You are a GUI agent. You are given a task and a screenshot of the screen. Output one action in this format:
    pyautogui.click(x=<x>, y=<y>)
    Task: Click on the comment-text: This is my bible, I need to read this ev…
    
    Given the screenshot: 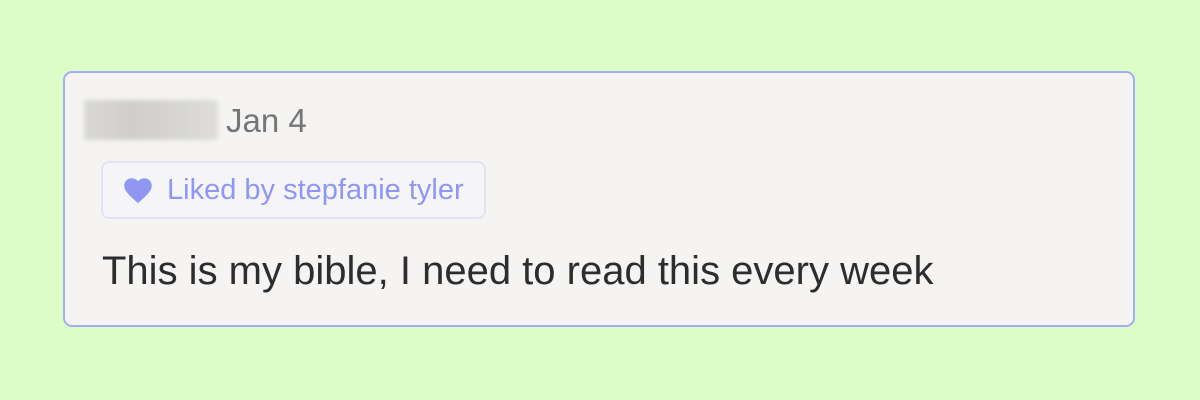 What is the action you would take?
    pyautogui.click(x=518, y=271)
    